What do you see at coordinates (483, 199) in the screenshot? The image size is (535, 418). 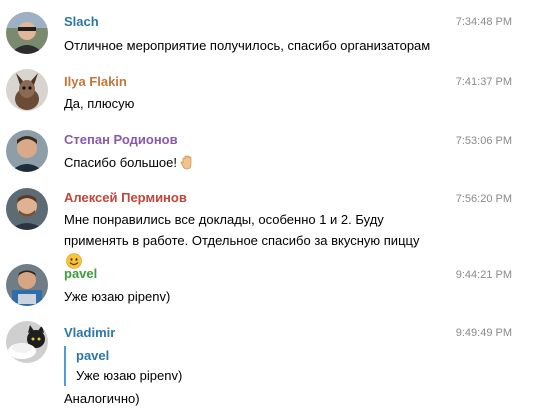 I see `message-time: 7:56:20 PM` at bounding box center [483, 199].